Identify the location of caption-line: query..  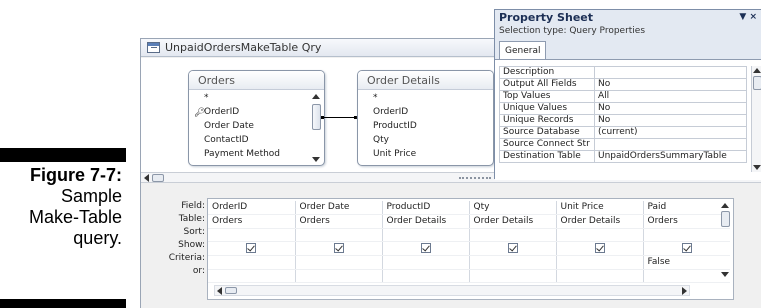
(97, 238).